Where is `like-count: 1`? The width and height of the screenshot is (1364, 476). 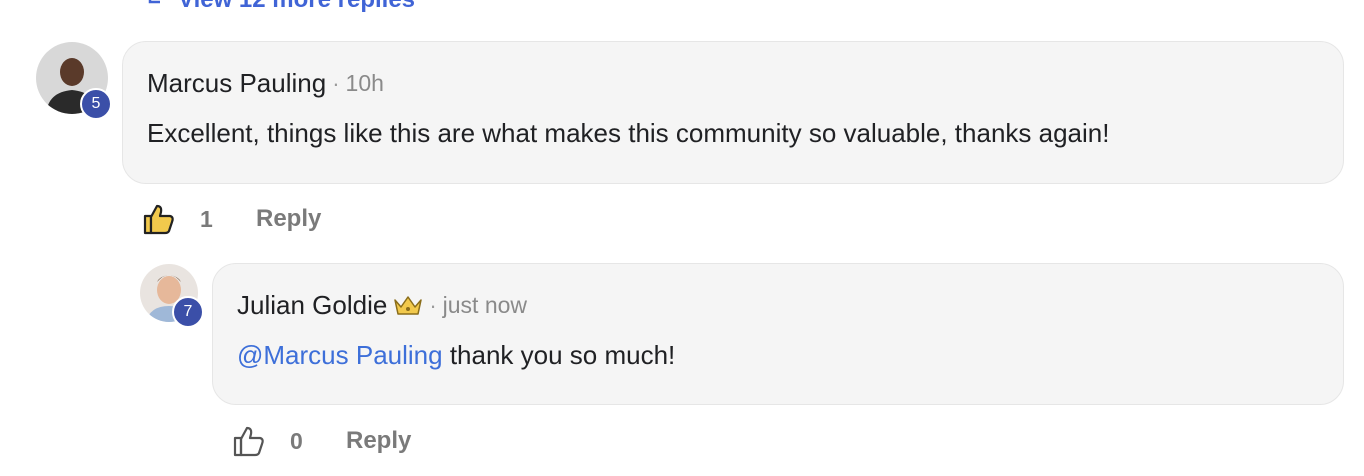 like-count: 1 is located at coordinates (206, 218).